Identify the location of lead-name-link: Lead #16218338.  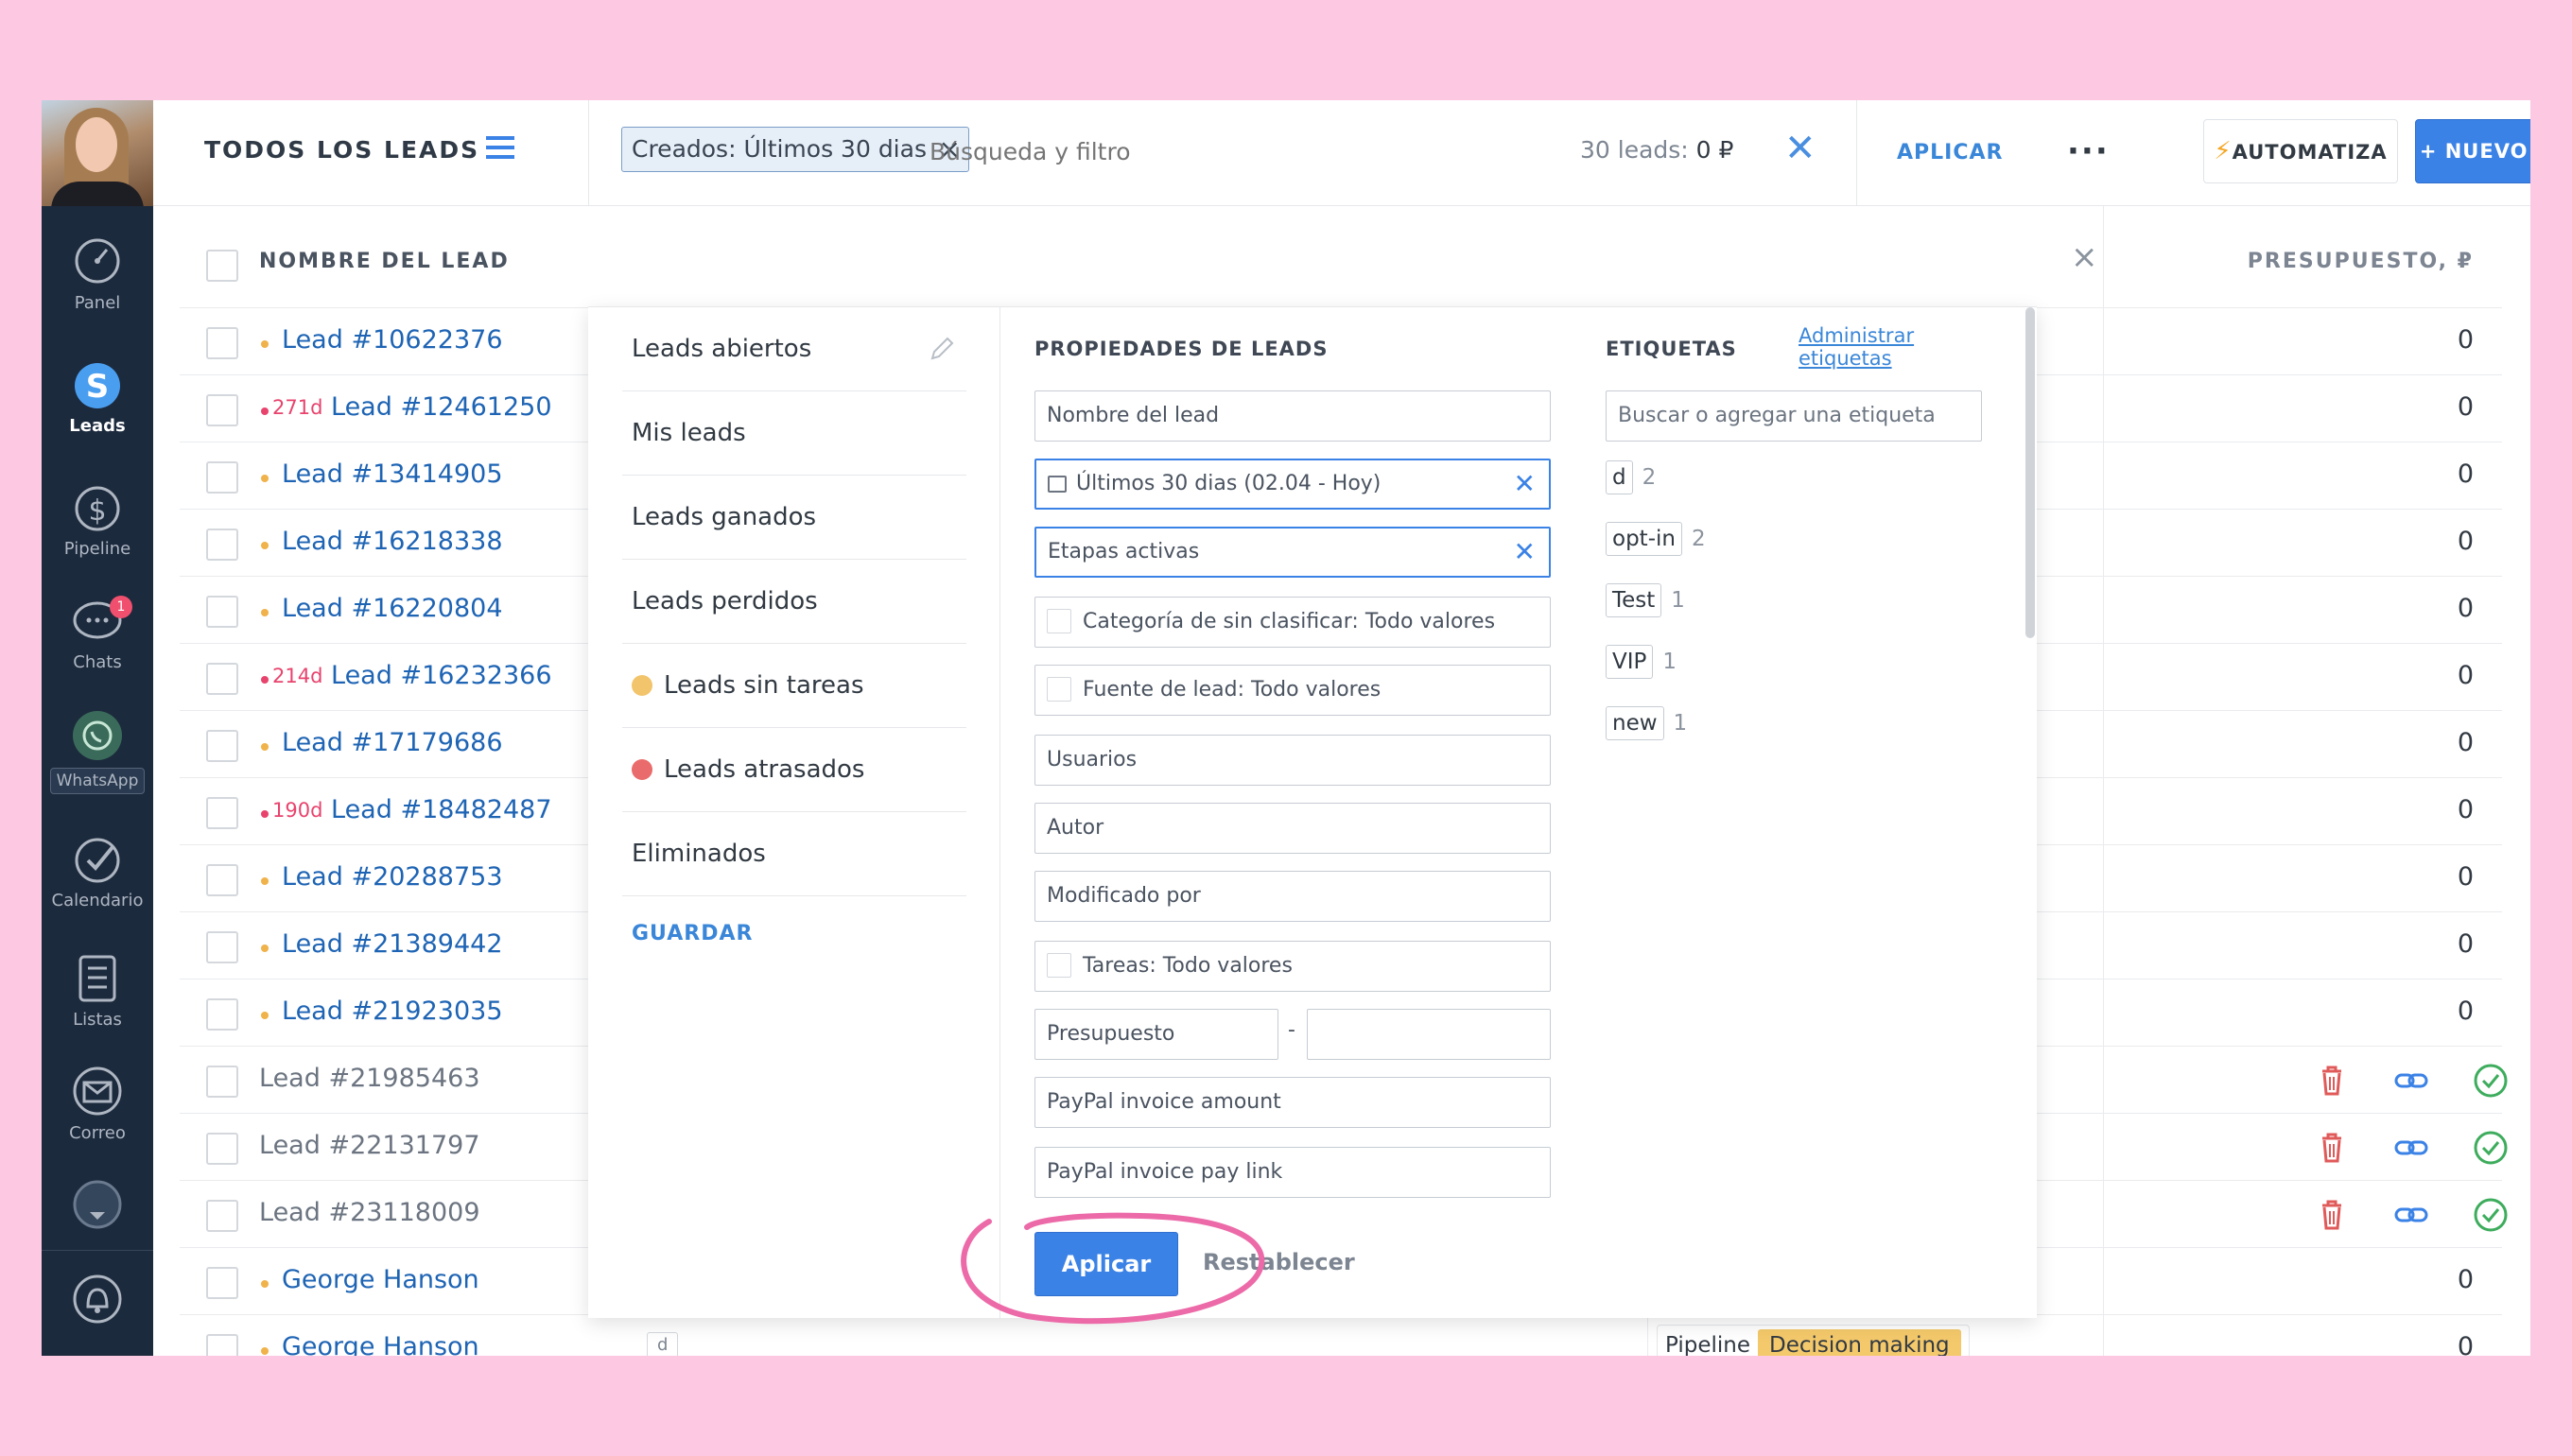
(392, 541).